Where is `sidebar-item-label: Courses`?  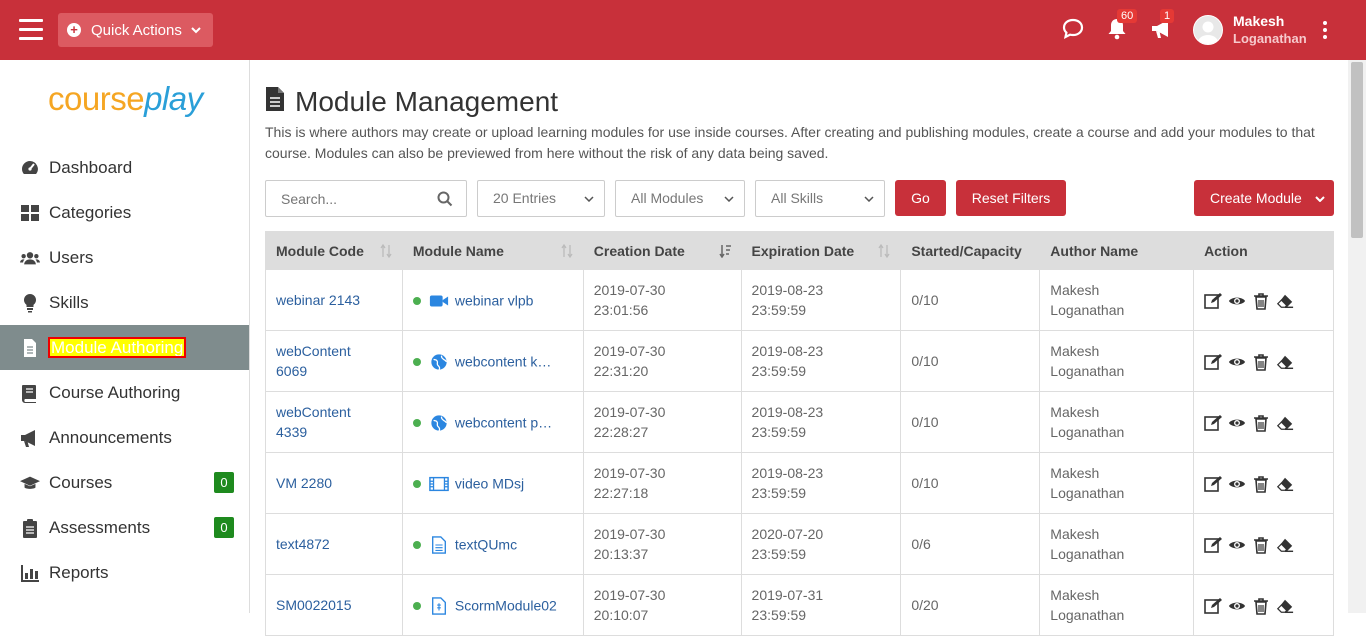
sidebar-item-label: Courses is located at coordinates (81, 482).